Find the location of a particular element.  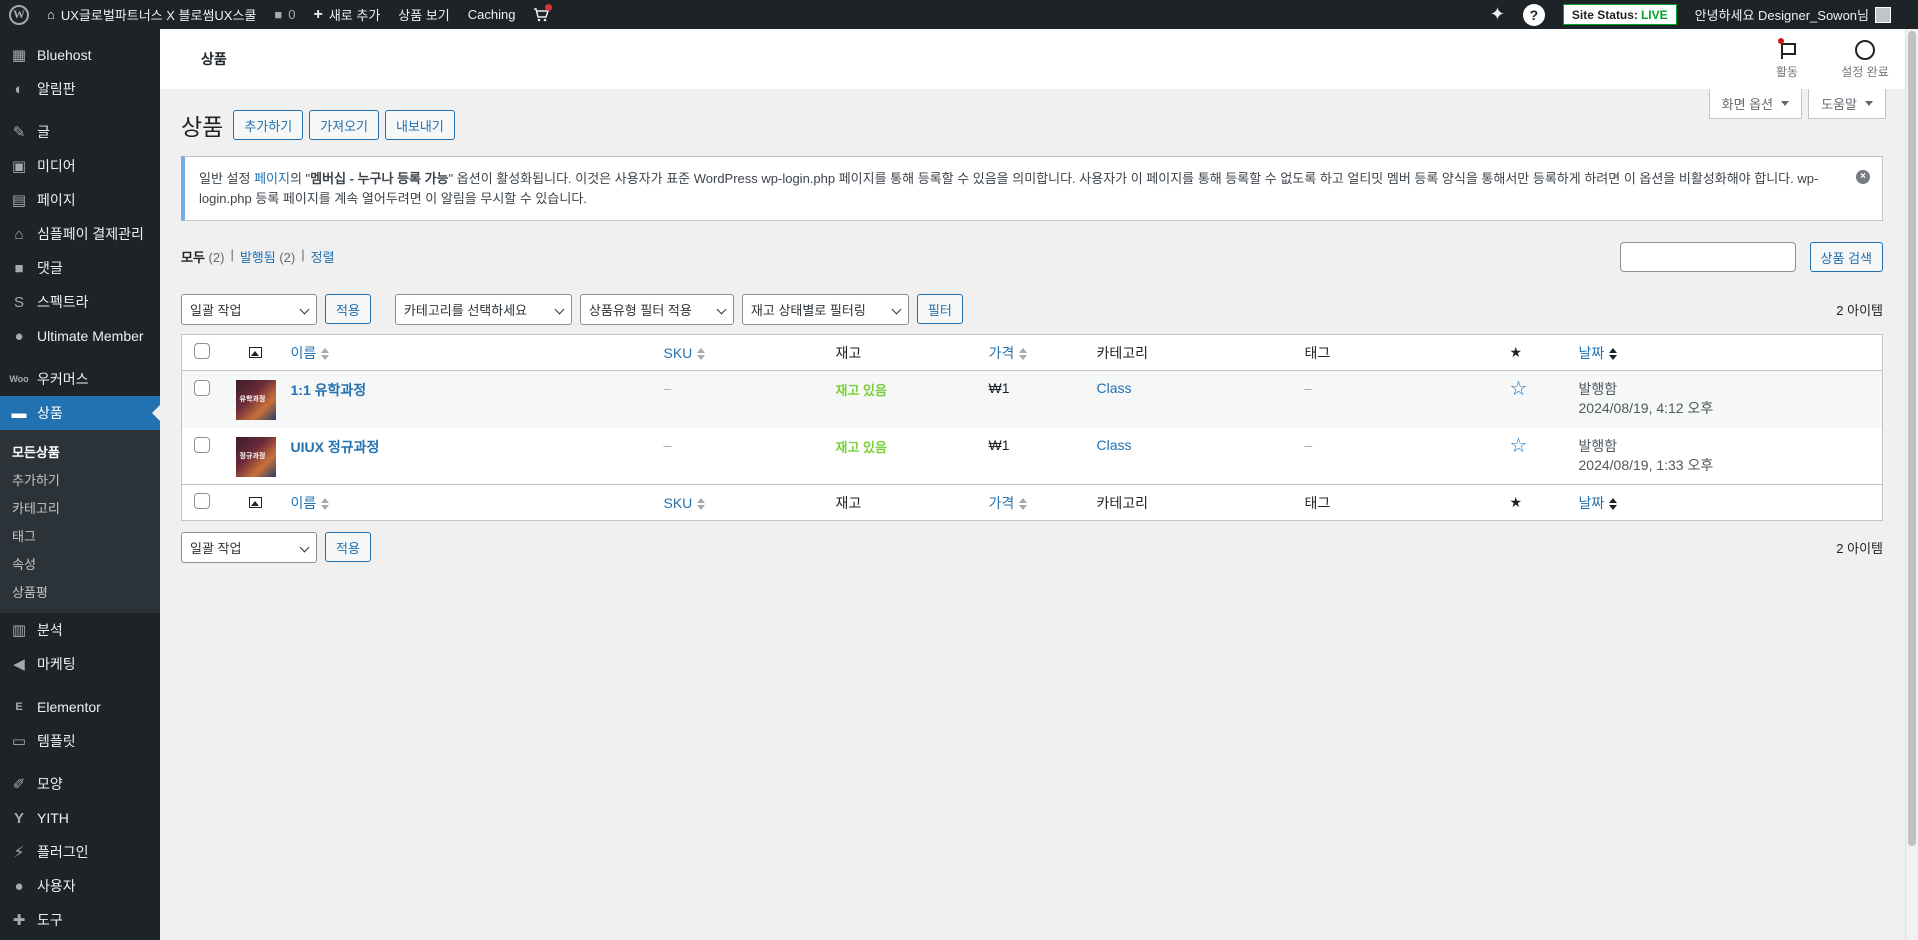

caching-menu: Caching is located at coordinates (492, 14).